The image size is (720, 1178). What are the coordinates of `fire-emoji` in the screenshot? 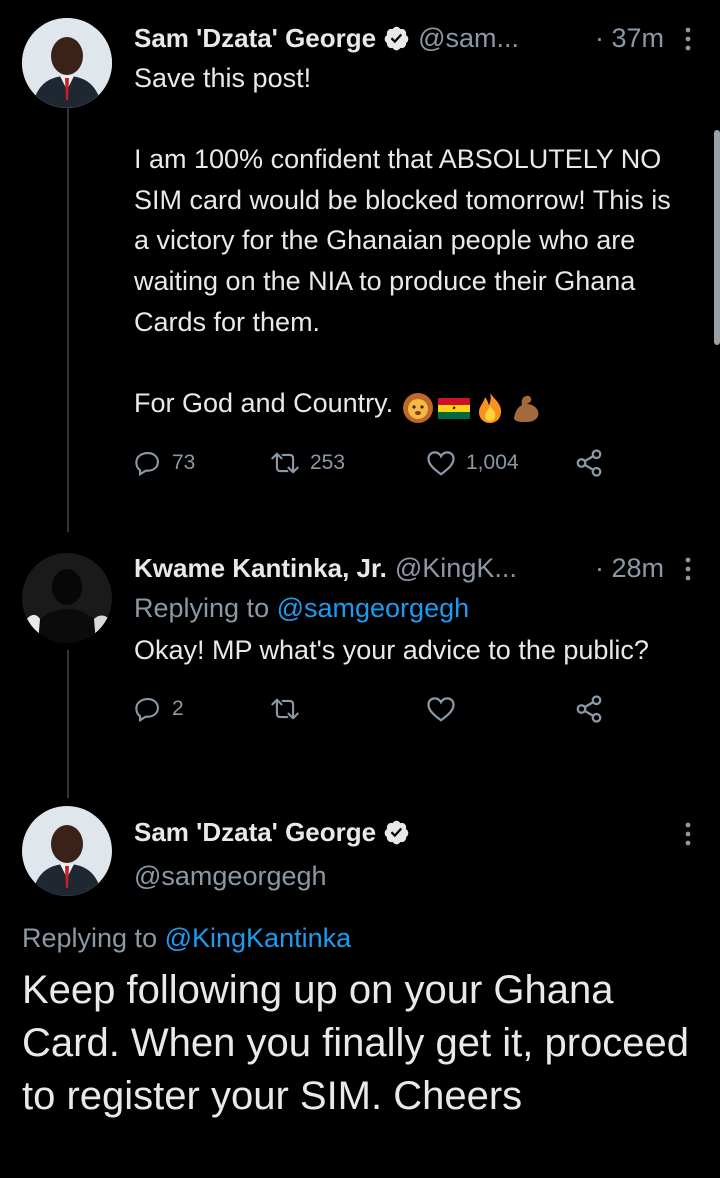 It's located at (490, 407).